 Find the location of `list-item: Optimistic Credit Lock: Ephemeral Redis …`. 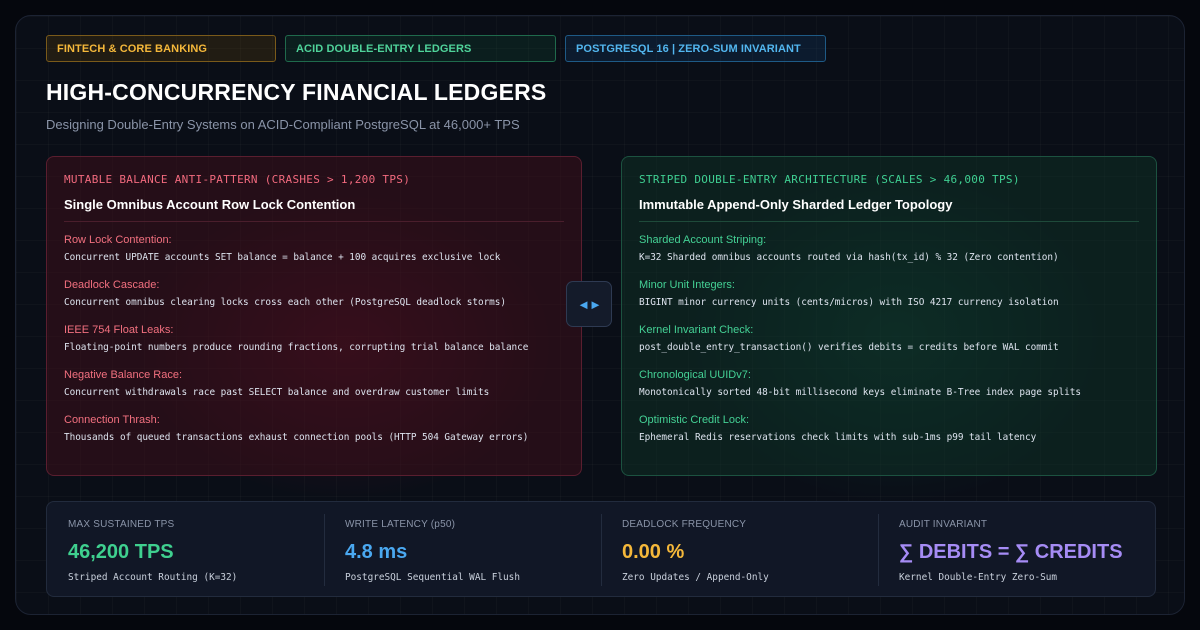

list-item: Optimistic Credit Lock: Ephemeral Redis … is located at coordinates (889, 436).